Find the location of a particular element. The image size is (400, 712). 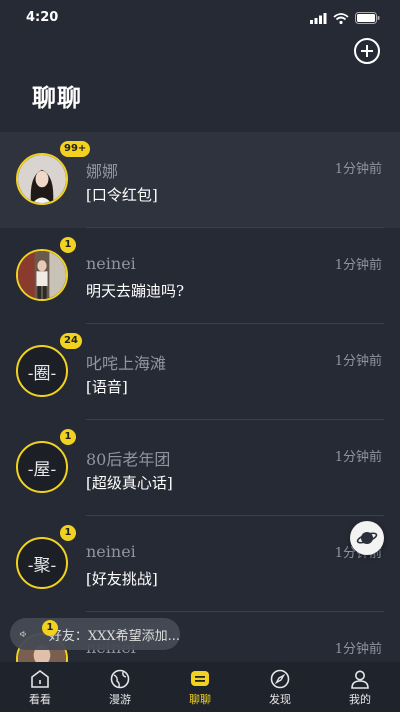

bottom-tab-bar: 看看 漫游 聊聊 发现 我的 is located at coordinates (200, 687).